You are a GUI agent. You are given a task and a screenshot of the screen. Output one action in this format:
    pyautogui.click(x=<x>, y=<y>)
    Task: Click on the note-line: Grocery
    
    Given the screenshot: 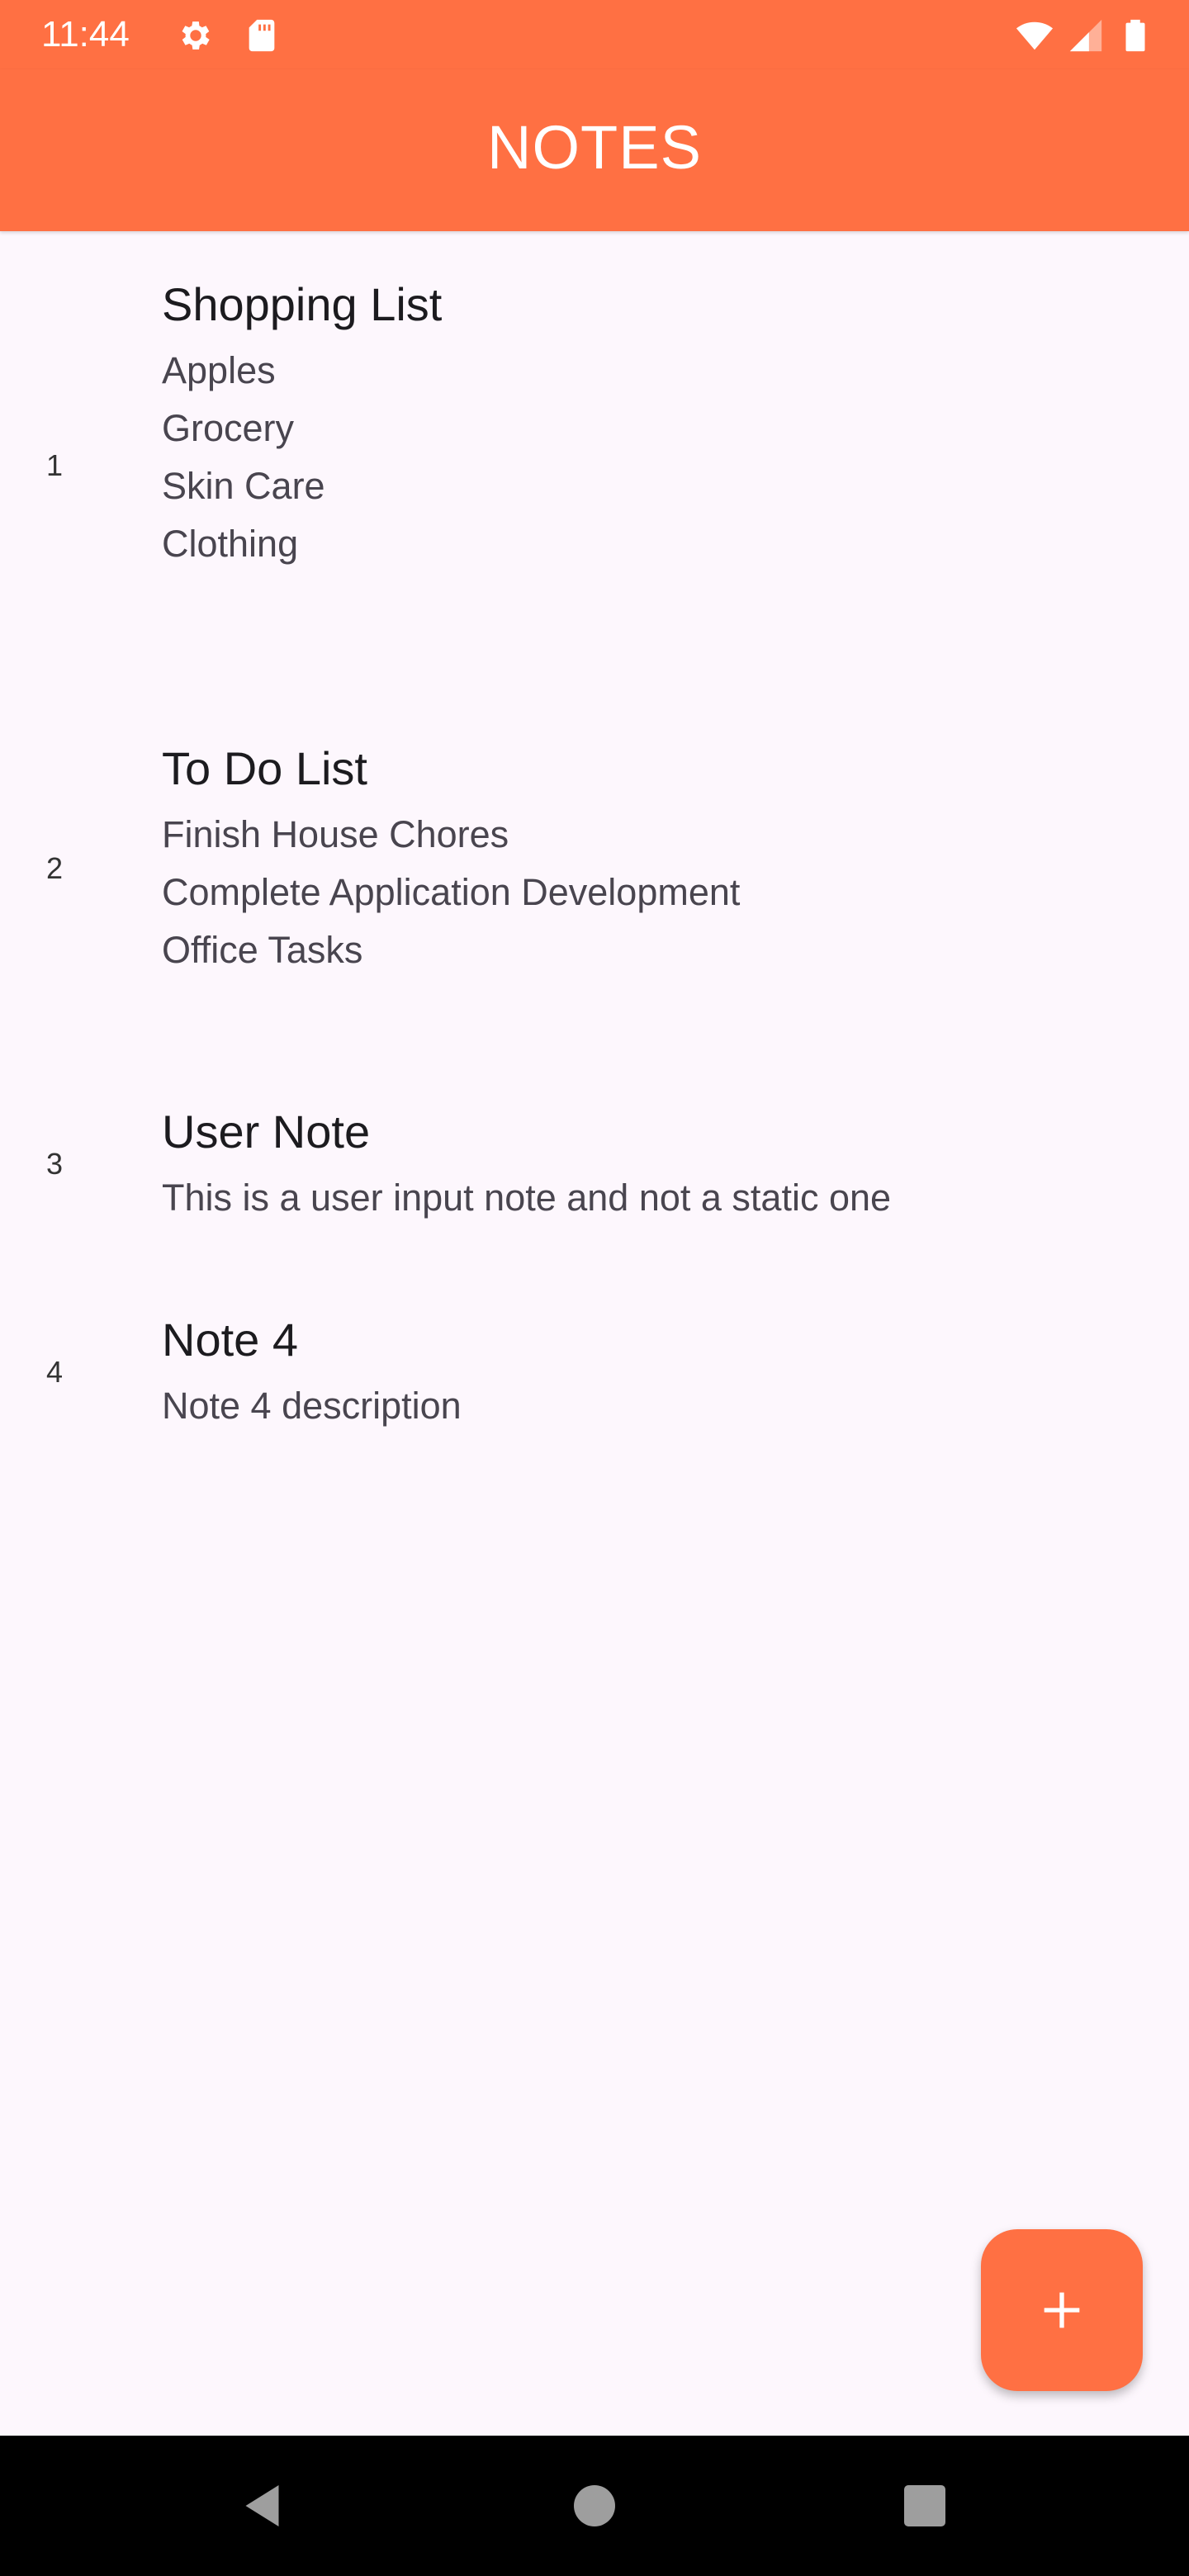 What is the action you would take?
    pyautogui.click(x=228, y=428)
    